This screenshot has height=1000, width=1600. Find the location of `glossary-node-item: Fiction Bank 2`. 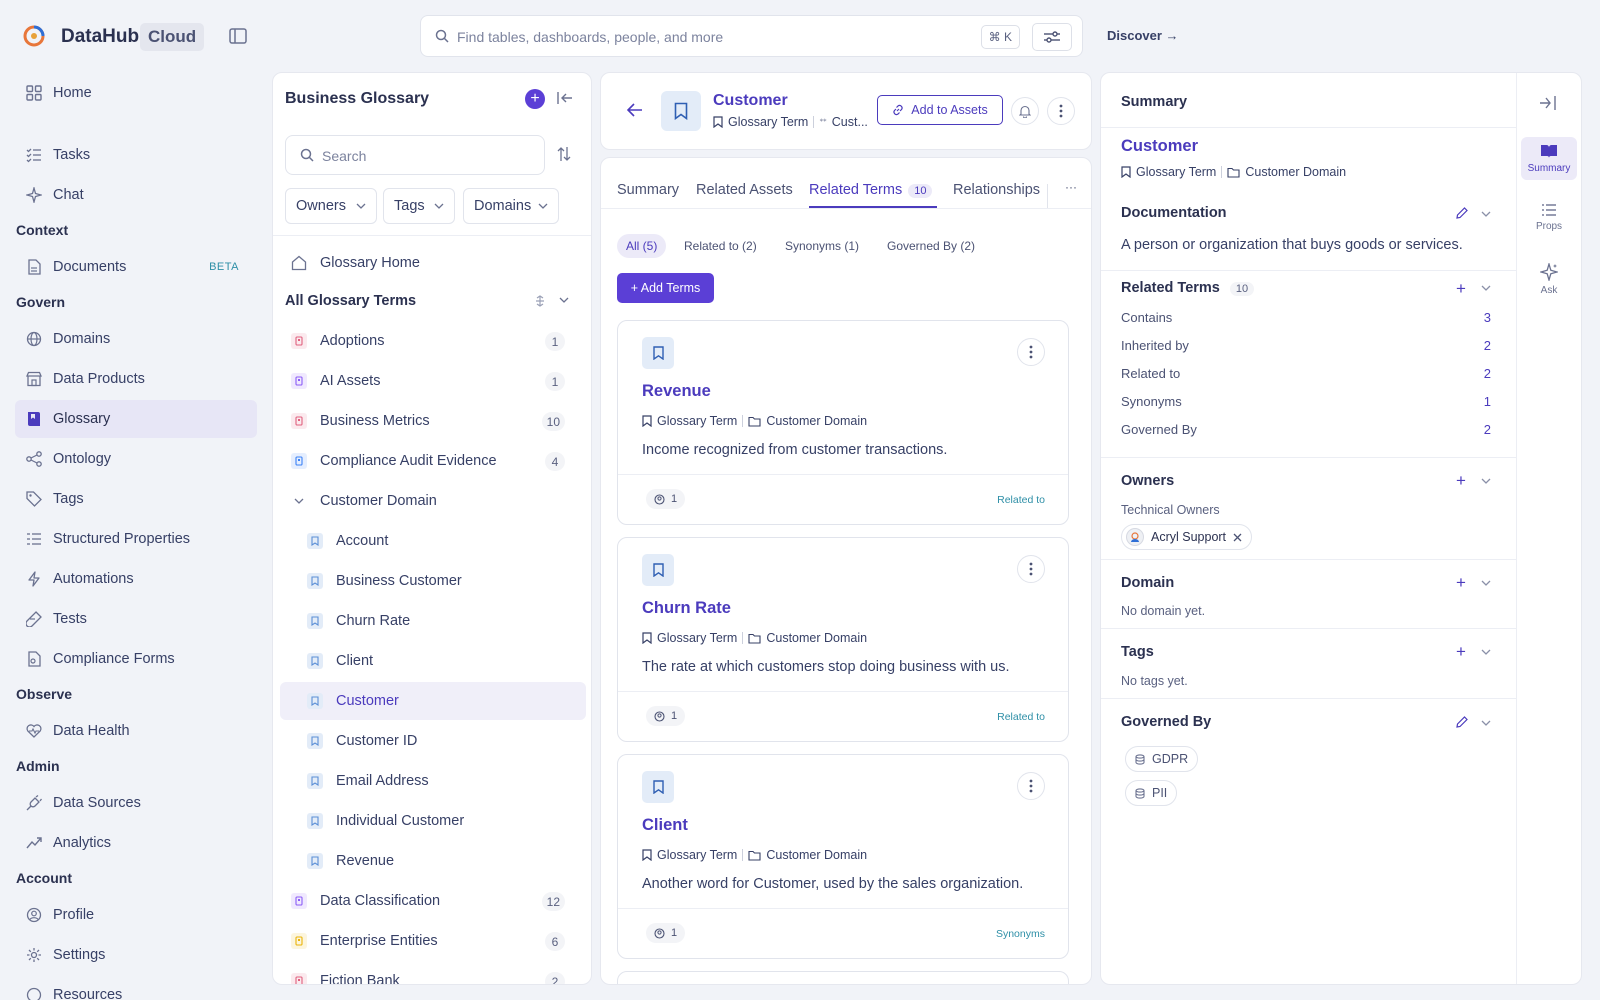

glossary-node-item: Fiction Bank 2 is located at coordinates (428, 973).